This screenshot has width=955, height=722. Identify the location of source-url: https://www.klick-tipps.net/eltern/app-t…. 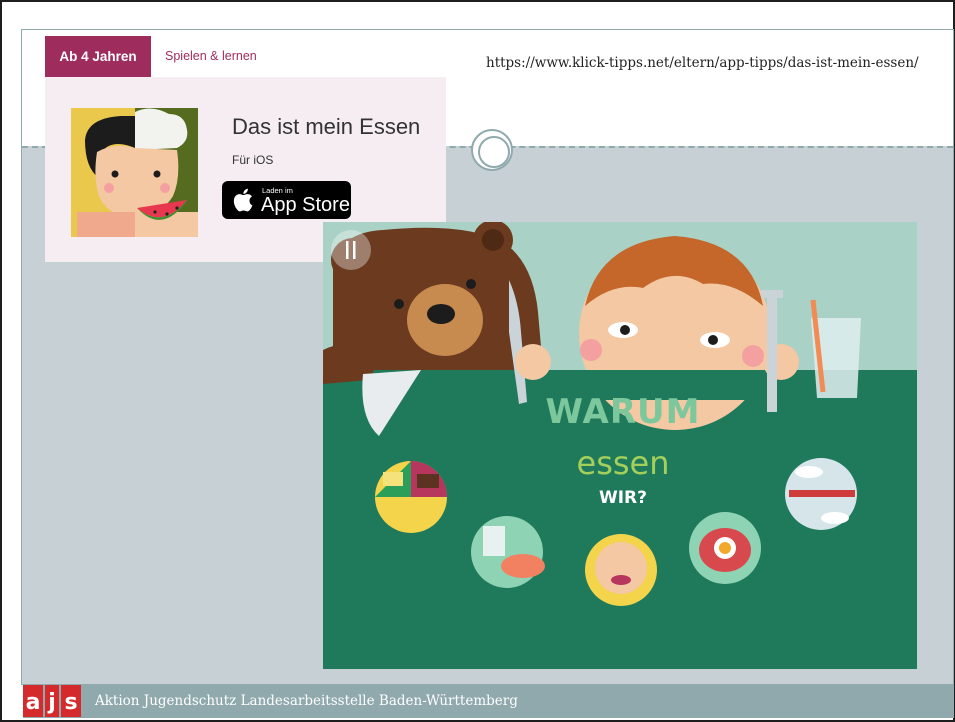
(706, 63).